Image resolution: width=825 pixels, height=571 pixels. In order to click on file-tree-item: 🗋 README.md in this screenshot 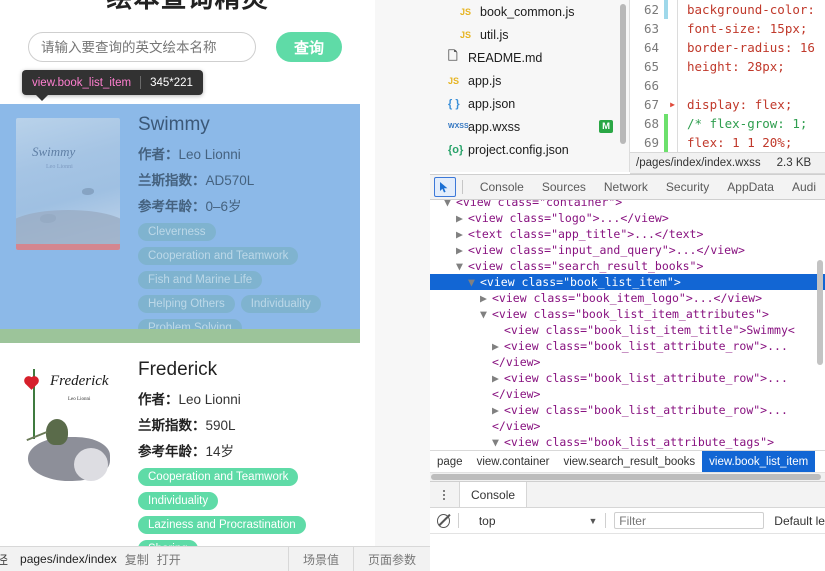, I will do `click(529, 57)`.